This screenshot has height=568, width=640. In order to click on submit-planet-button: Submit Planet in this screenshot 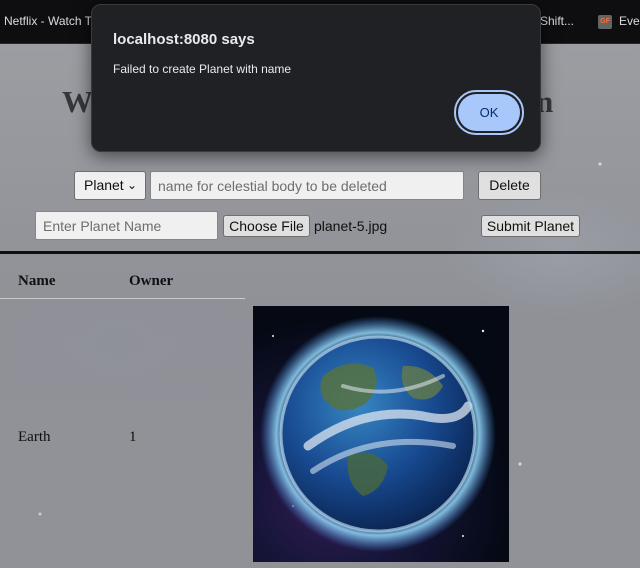, I will do `click(530, 226)`.